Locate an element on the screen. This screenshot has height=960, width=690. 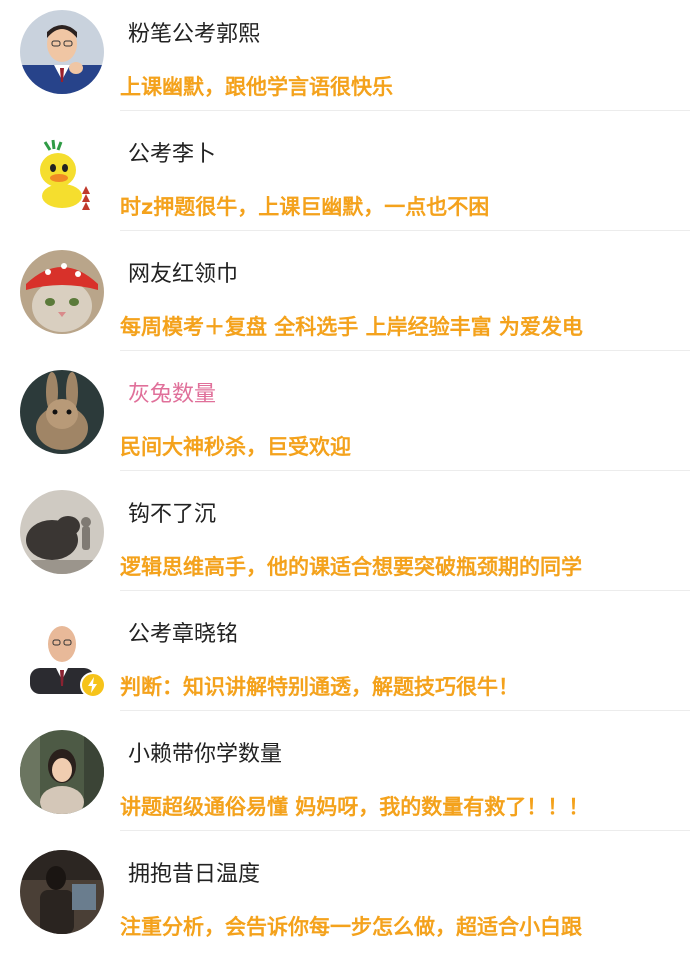
man-in-suit-avatar-image is located at coordinates (62, 52).